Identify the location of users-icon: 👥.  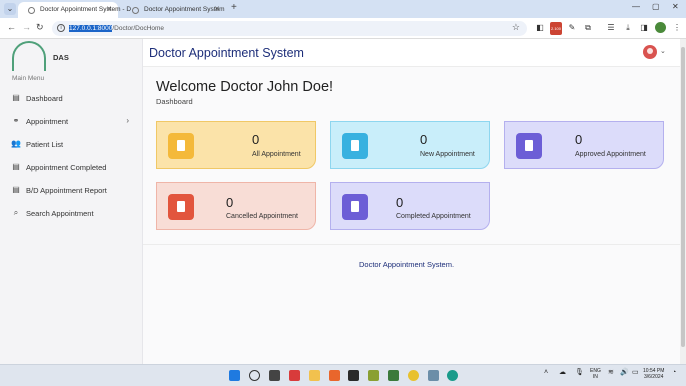
(16, 143).